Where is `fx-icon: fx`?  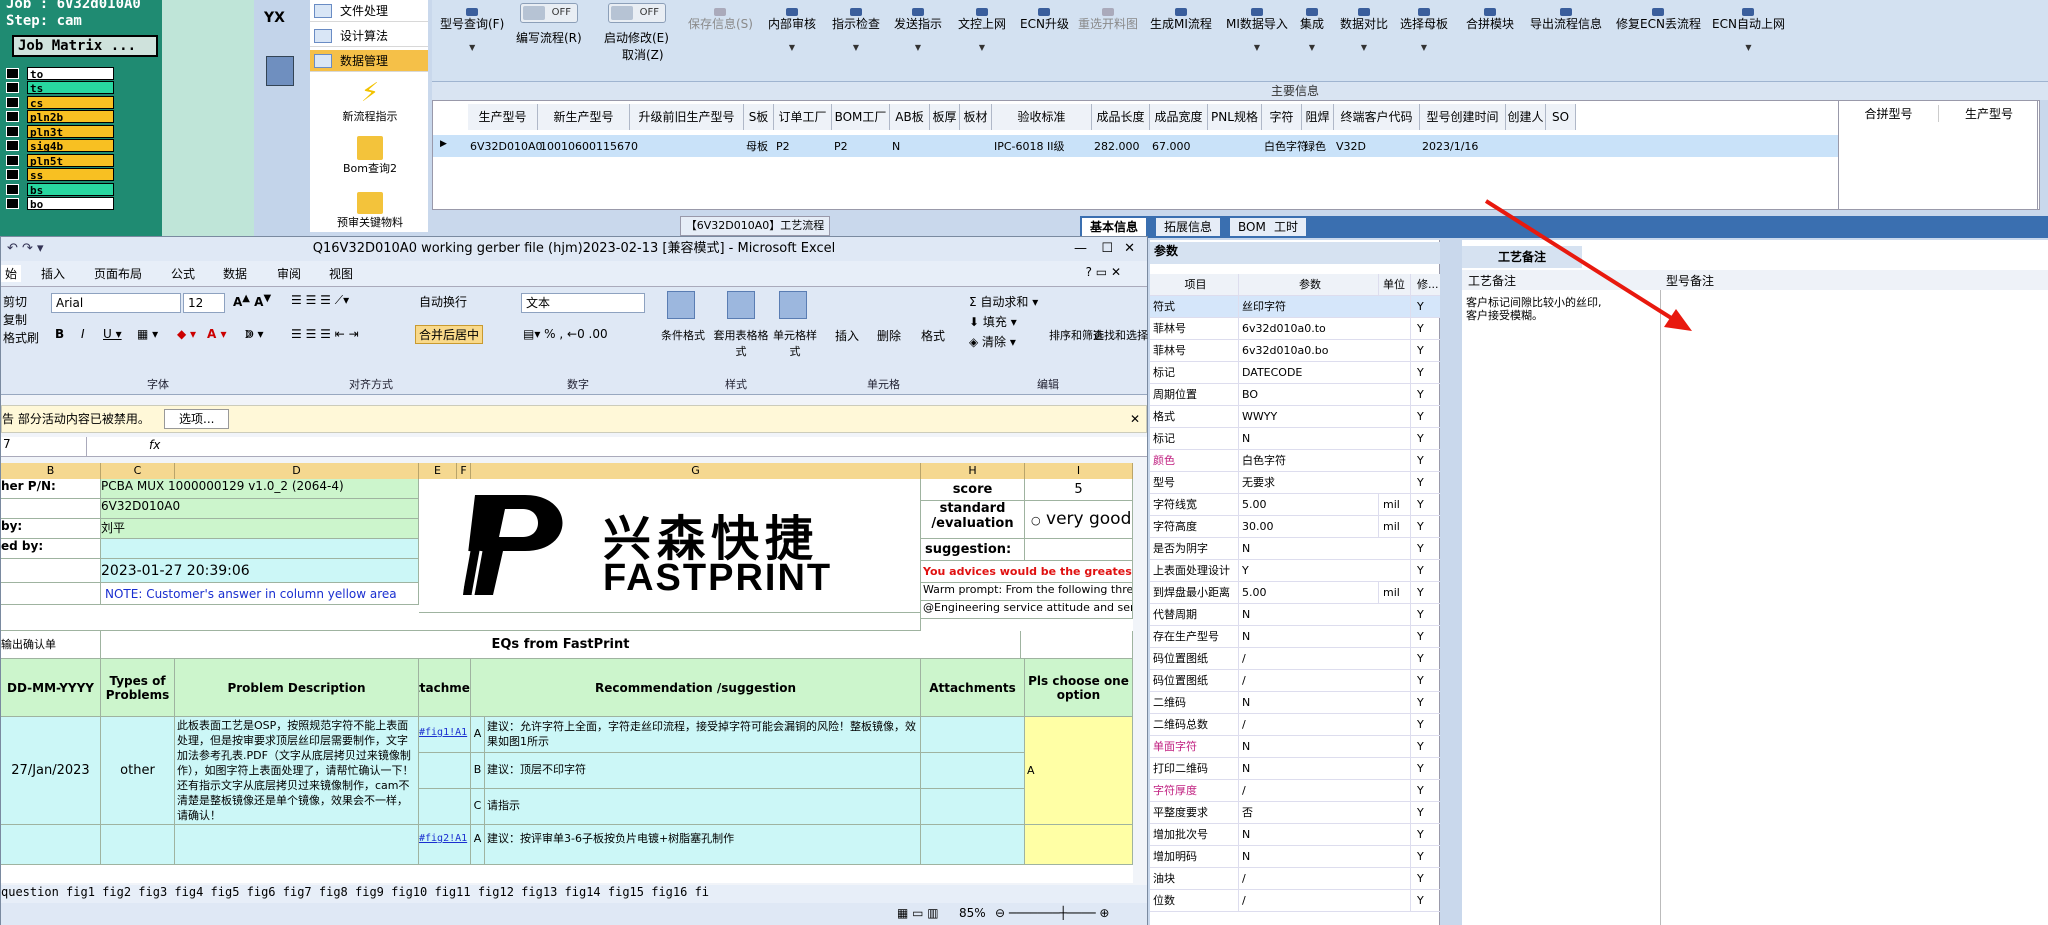
fx-icon: fx is located at coordinates (154, 445).